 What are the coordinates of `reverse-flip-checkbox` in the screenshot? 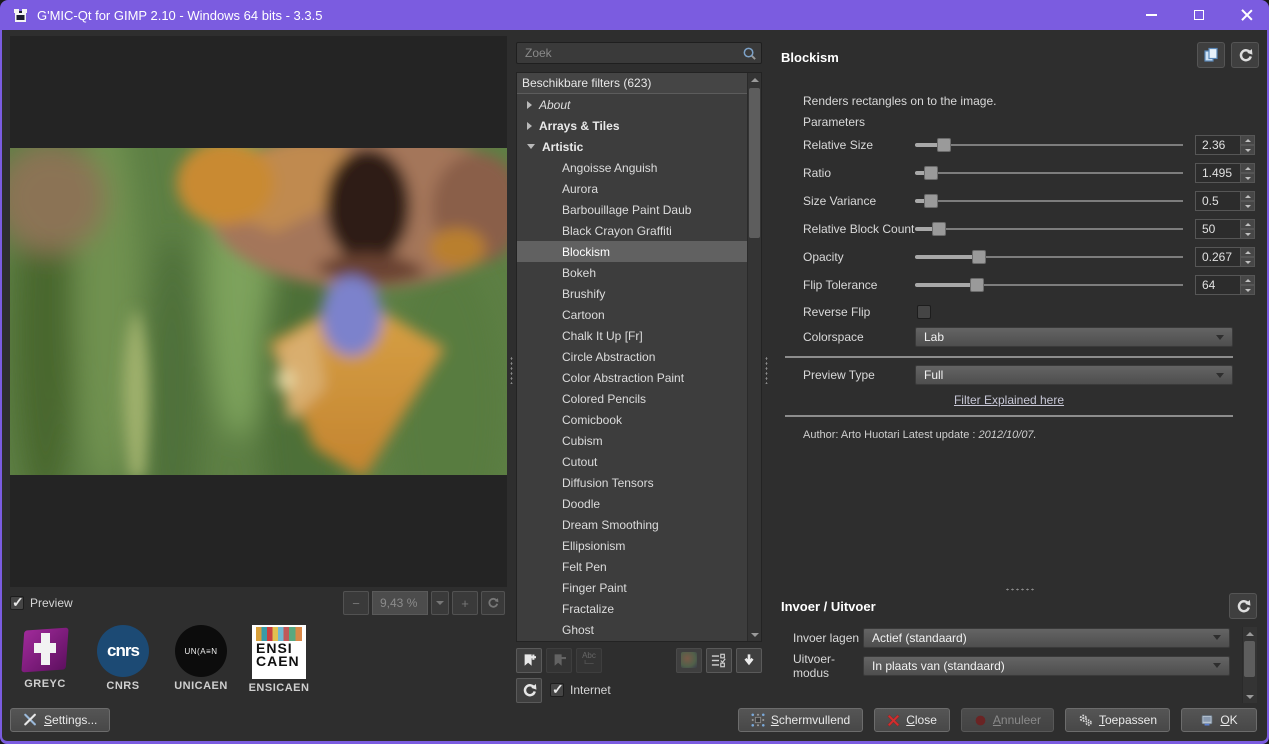 It's located at (924, 311).